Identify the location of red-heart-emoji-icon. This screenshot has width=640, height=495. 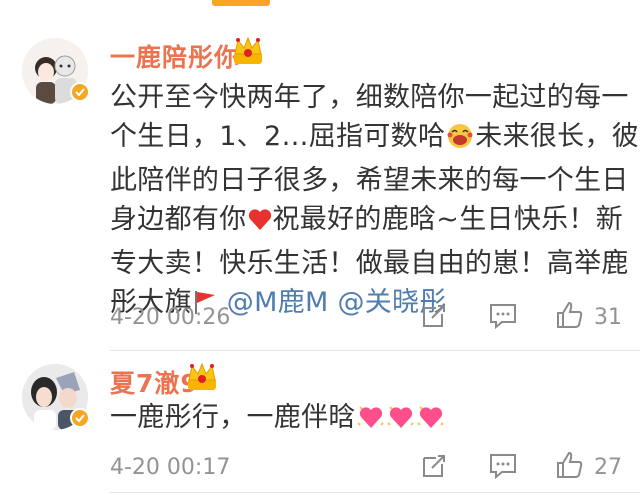
(260, 224).